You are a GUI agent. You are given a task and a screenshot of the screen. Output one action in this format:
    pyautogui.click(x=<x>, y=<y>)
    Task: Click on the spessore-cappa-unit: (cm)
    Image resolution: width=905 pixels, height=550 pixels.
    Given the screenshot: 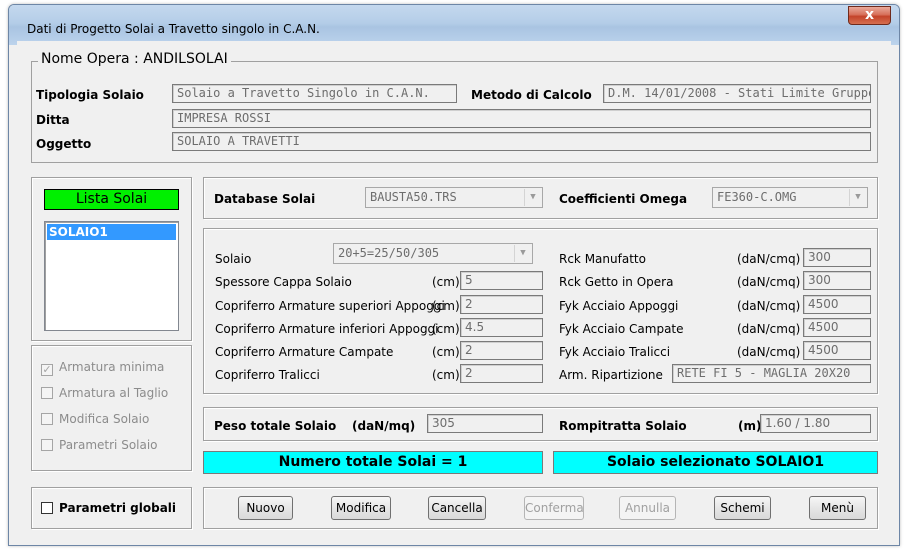 What is the action you would take?
    pyautogui.click(x=446, y=282)
    